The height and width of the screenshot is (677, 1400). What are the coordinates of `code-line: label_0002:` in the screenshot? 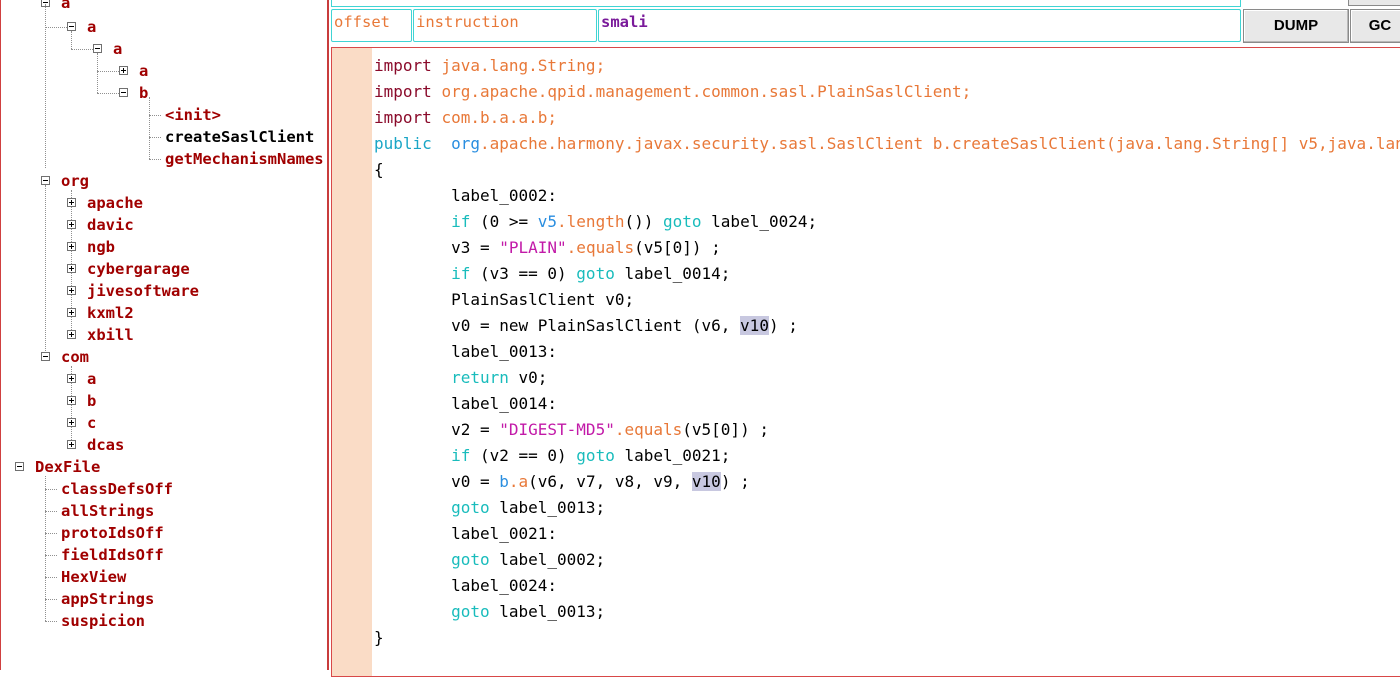 It's located at (887, 196).